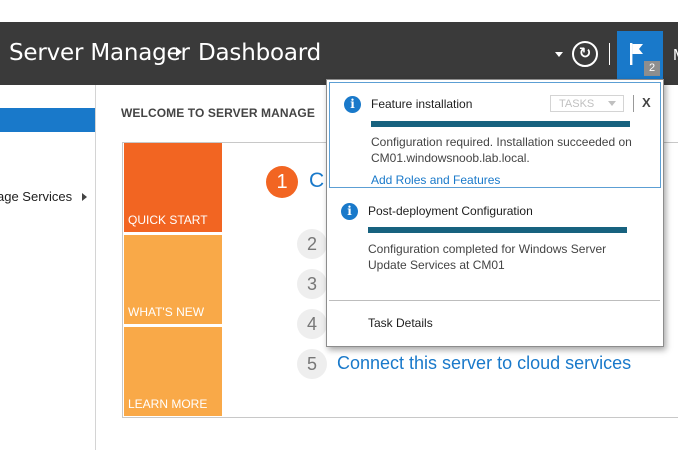 The image size is (678, 450). What do you see at coordinates (168, 220) in the screenshot?
I see `tile-label: QUICK START` at bounding box center [168, 220].